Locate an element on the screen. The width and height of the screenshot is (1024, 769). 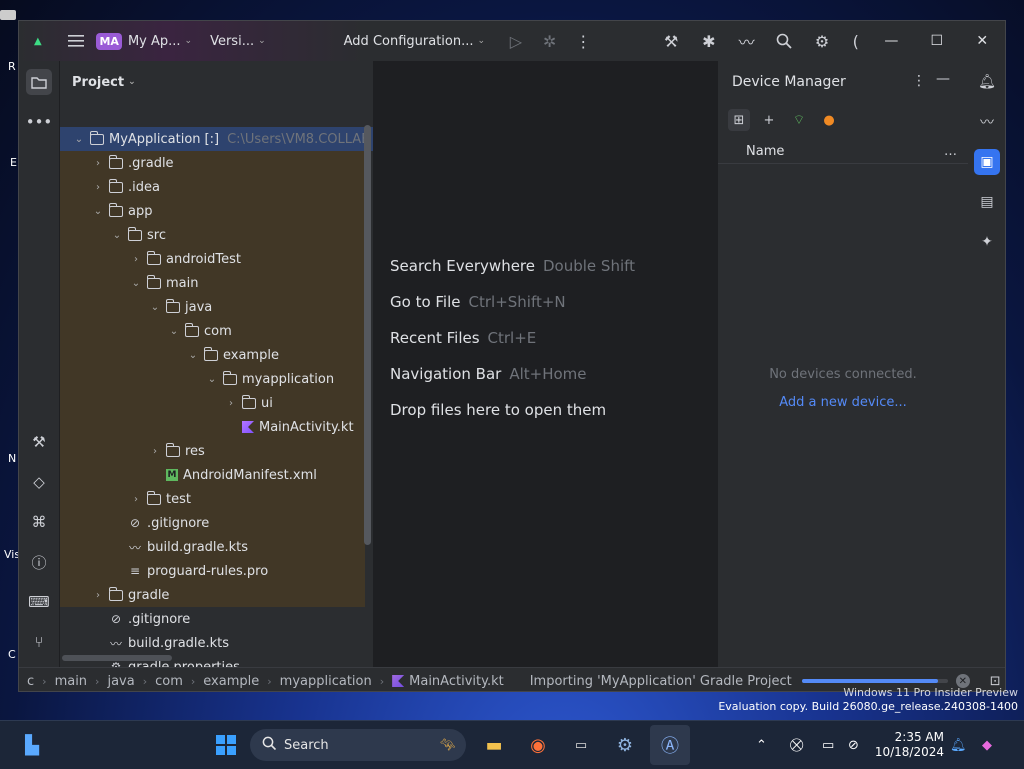
tree-item: ⌄ app is located at coordinates (121, 211).